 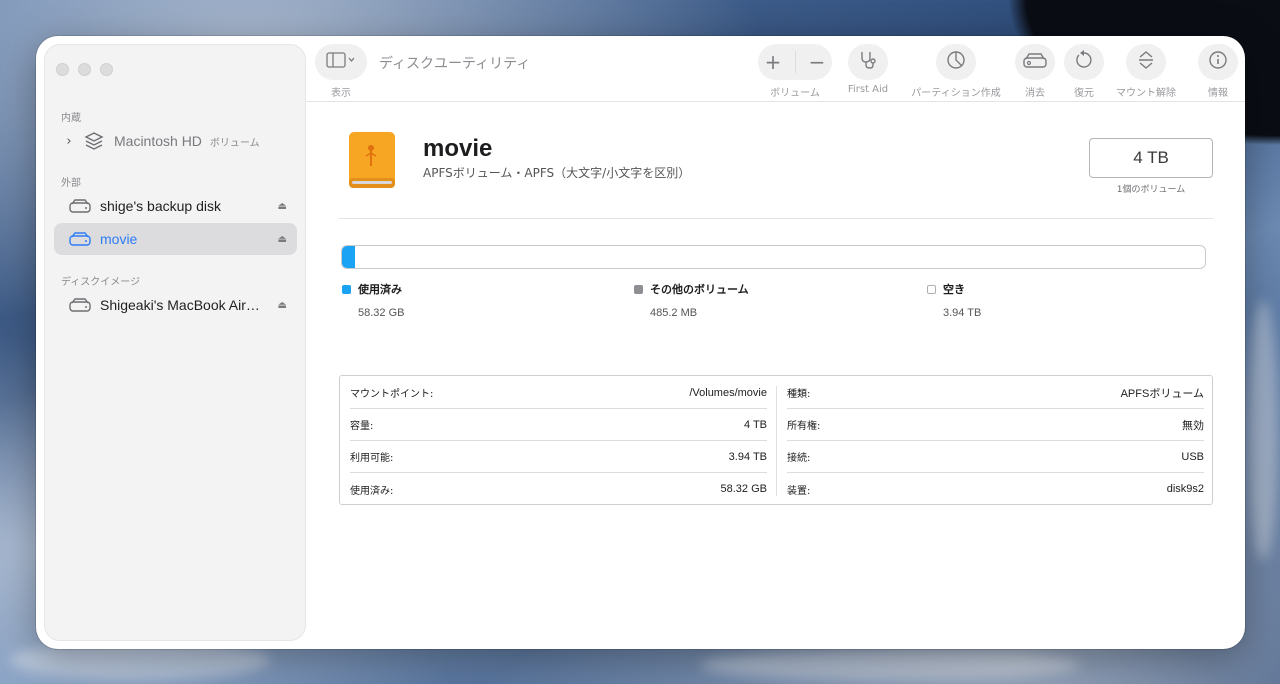 I want to click on info-key: 容量:, so click(x=362, y=426).